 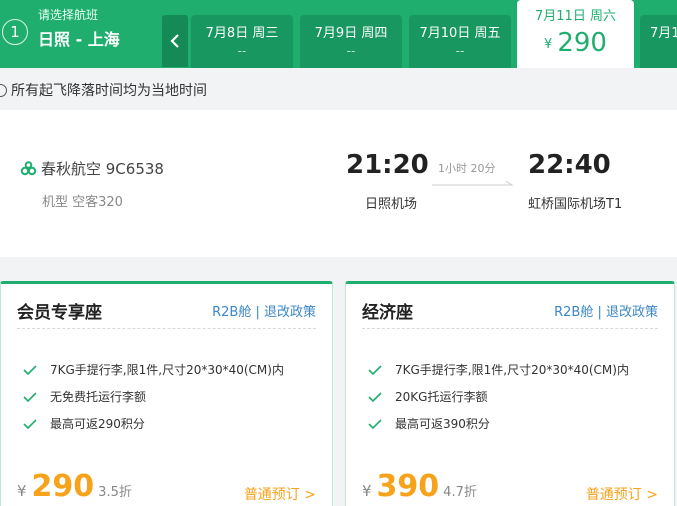 What do you see at coordinates (351, 41) in the screenshot?
I see `date-tab-0709: 7月9日 周四 --` at bounding box center [351, 41].